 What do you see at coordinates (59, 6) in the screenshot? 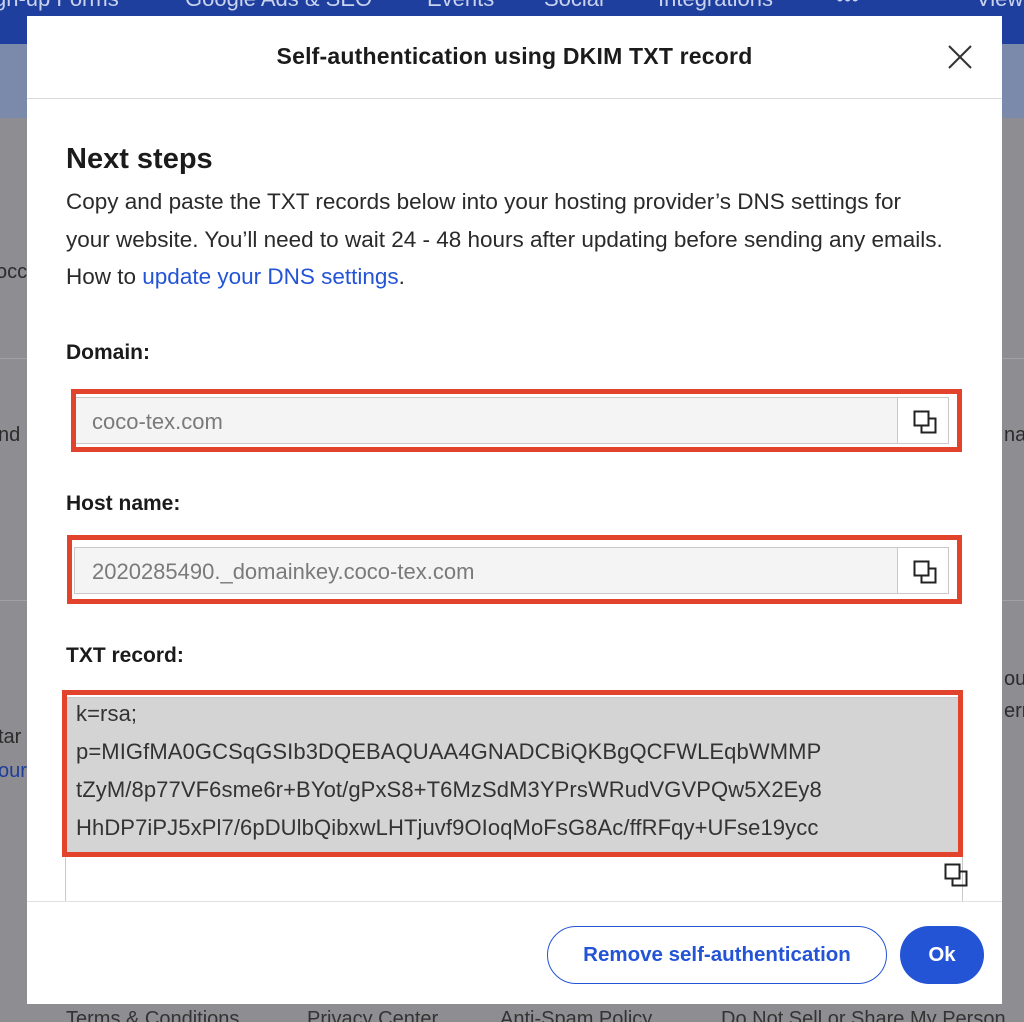
I see `bg-nav-item: gn-up Forms` at bounding box center [59, 6].